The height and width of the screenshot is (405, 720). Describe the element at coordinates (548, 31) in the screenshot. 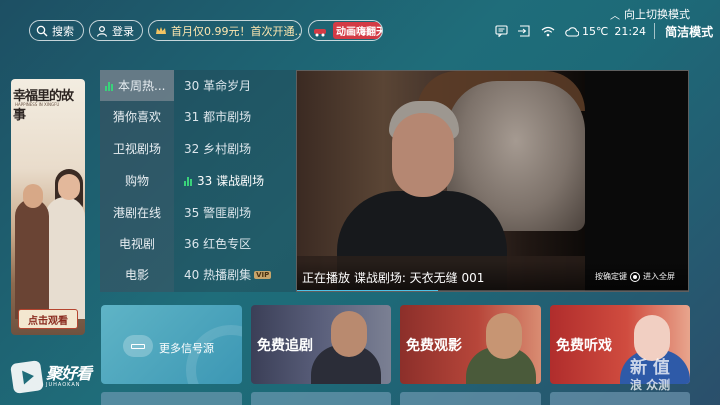

I see `wifi-icon` at that location.